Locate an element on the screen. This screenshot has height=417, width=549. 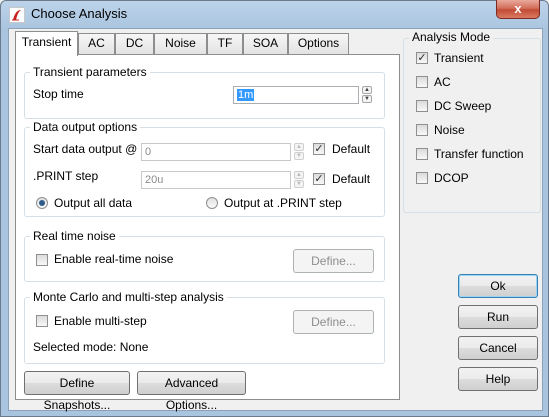
enable-realtime-noise-checkbox is located at coordinates (42, 260).